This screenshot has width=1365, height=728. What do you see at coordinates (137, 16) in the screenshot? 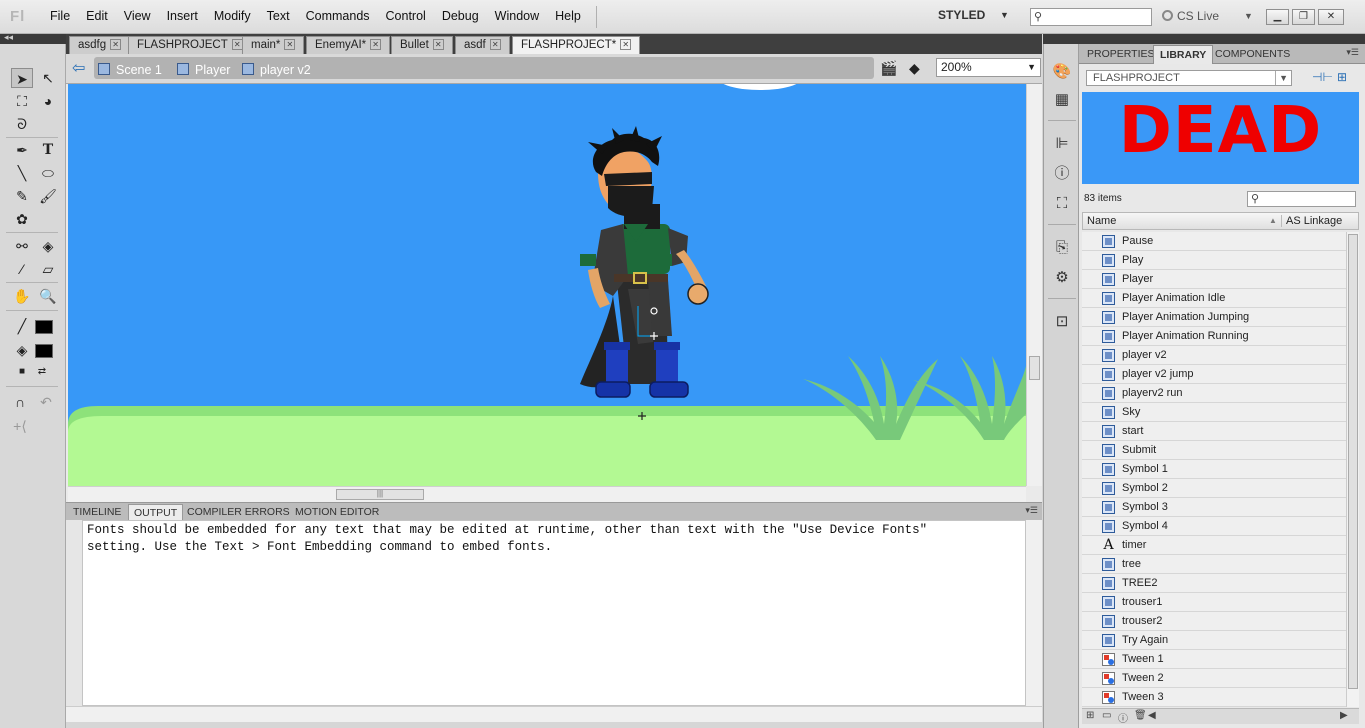
I see `menu-view: View` at bounding box center [137, 16].